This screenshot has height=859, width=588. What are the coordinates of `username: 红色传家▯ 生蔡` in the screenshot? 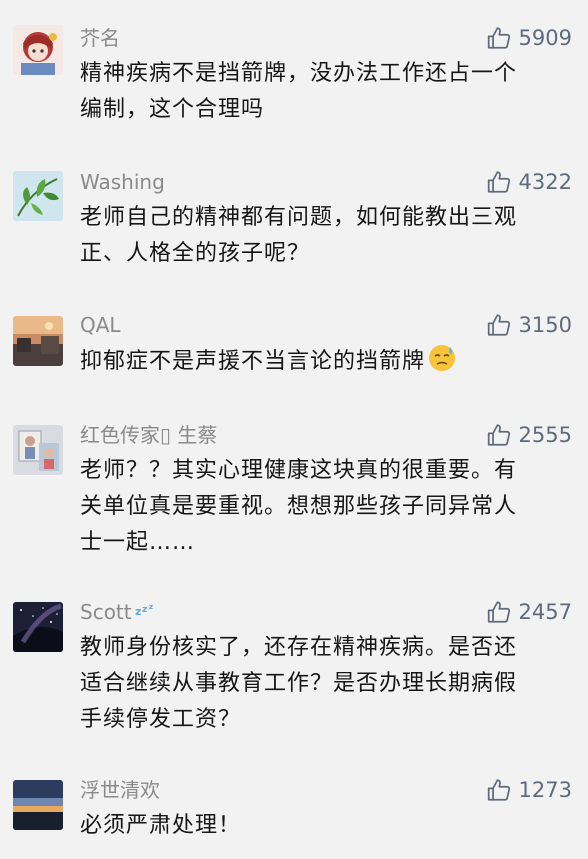 It's located at (148, 435).